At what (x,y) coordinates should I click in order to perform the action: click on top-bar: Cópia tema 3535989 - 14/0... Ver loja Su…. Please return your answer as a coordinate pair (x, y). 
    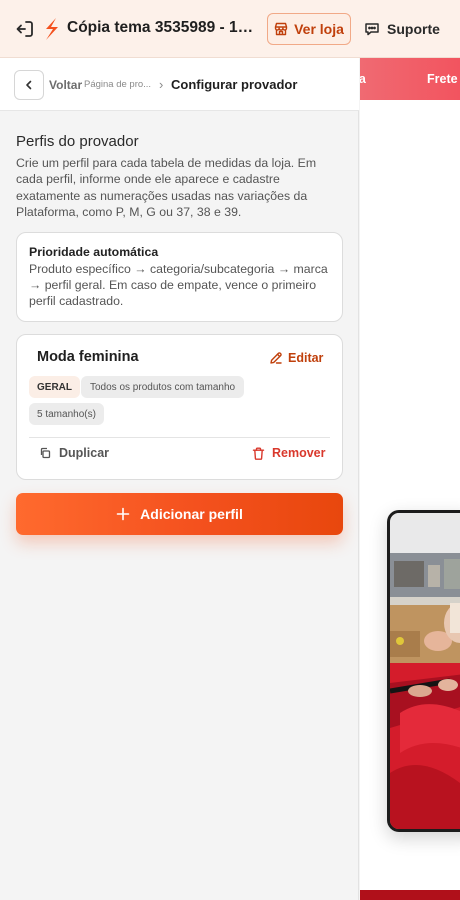
    Looking at the image, I should click on (230, 29).